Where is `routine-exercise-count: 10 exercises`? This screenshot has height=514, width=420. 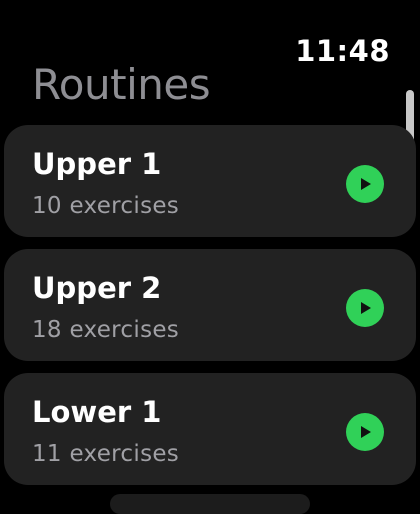
routine-exercise-count: 10 exercises is located at coordinates (106, 206).